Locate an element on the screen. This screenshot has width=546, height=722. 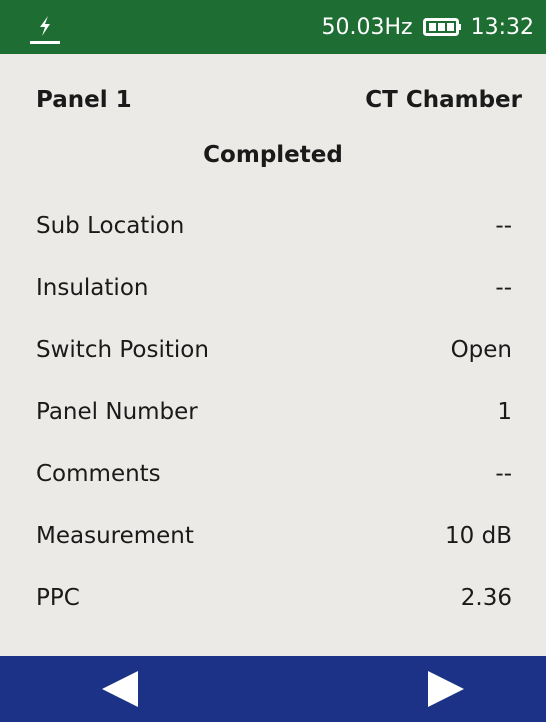
clock: 13:32 is located at coordinates (502, 27).